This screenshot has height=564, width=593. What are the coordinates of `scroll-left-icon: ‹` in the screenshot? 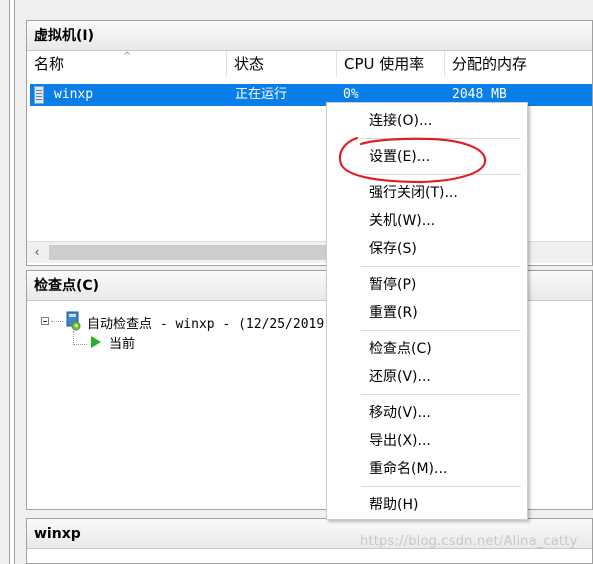 It's located at (37, 252).